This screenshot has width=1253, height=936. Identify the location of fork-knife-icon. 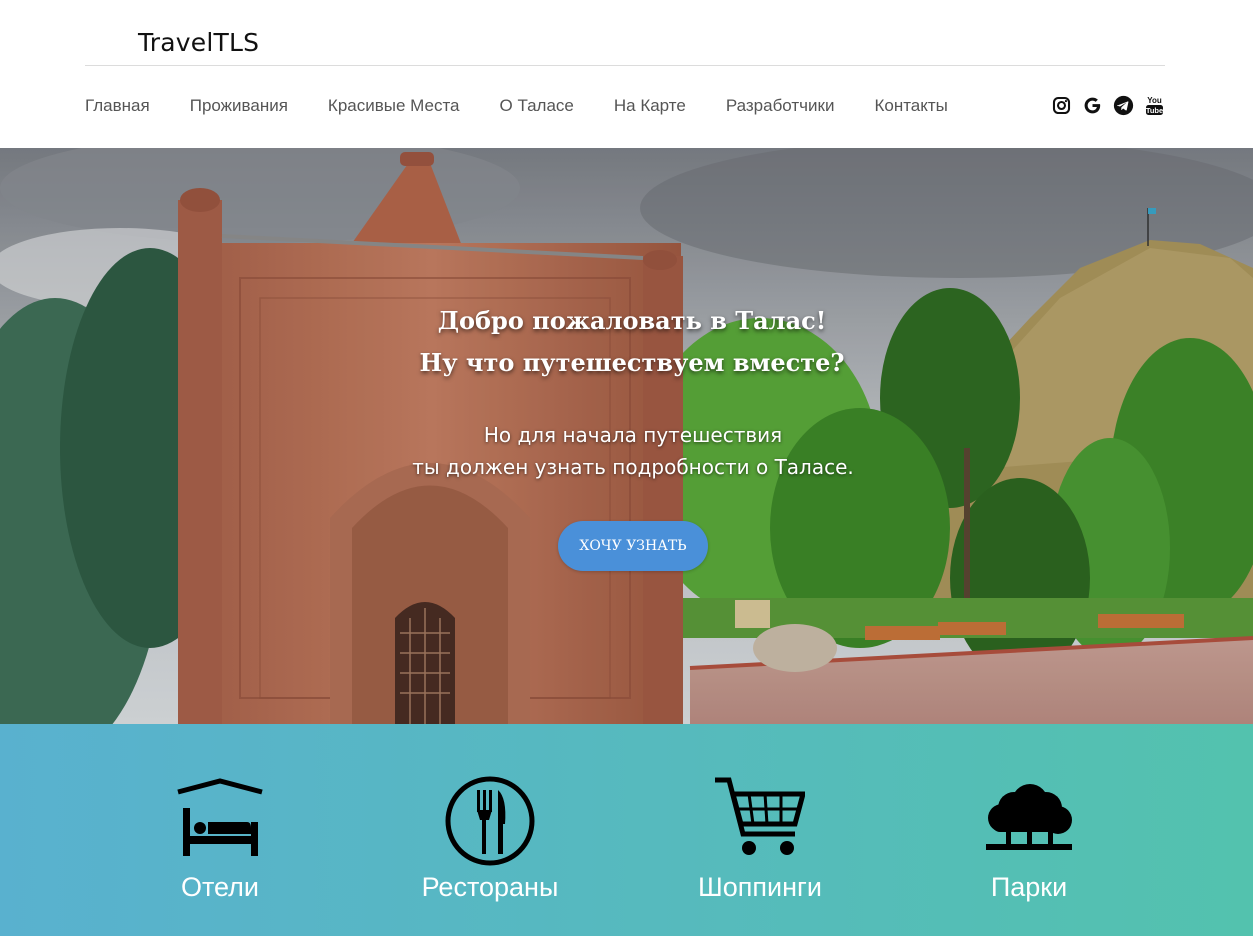
(490, 821).